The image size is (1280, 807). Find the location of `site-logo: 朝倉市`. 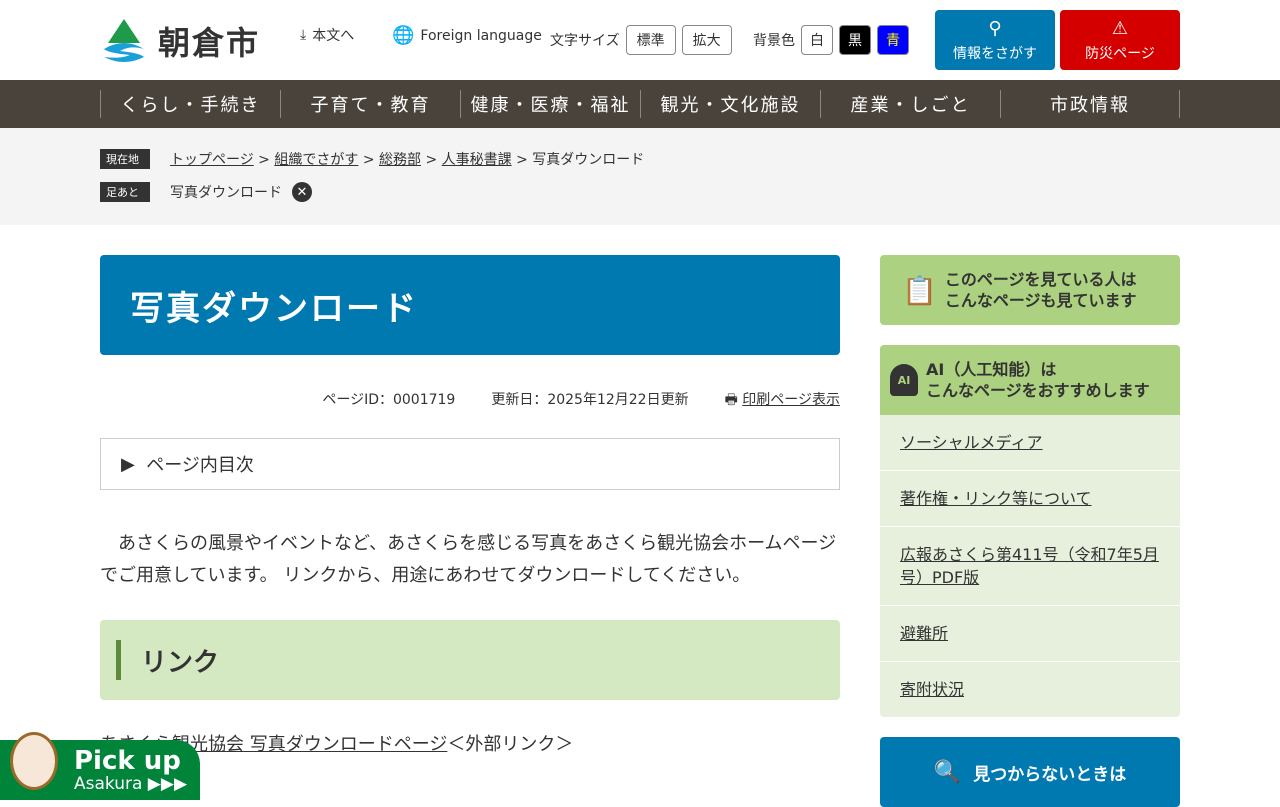

site-logo: 朝倉市 is located at coordinates (180, 41).